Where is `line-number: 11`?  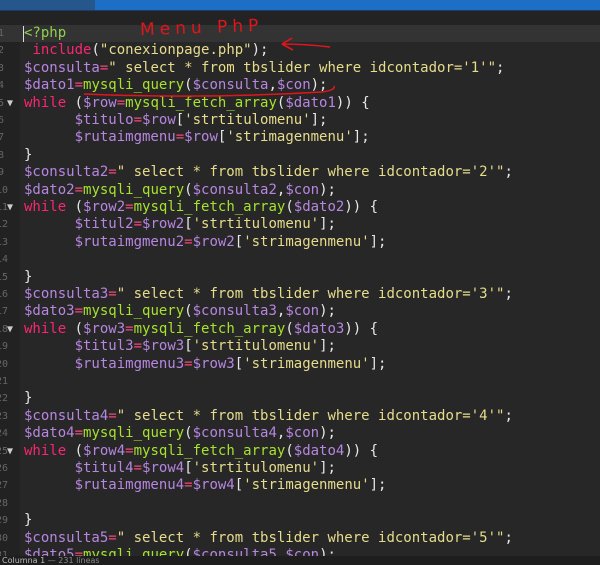
line-number: 11 is located at coordinates (4, 207).